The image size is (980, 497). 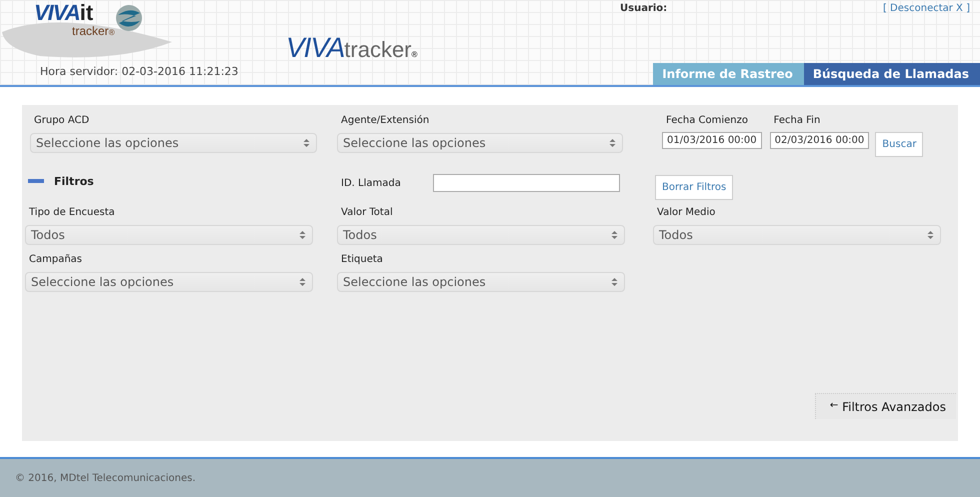 What do you see at coordinates (352, 48) in the screenshot?
I see `product-logo: VIVAtracker®` at bounding box center [352, 48].